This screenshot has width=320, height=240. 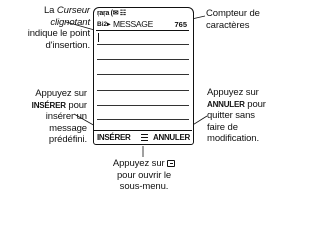 What do you see at coordinates (180, 24) in the screenshot?
I see `character-counter: 765` at bounding box center [180, 24].